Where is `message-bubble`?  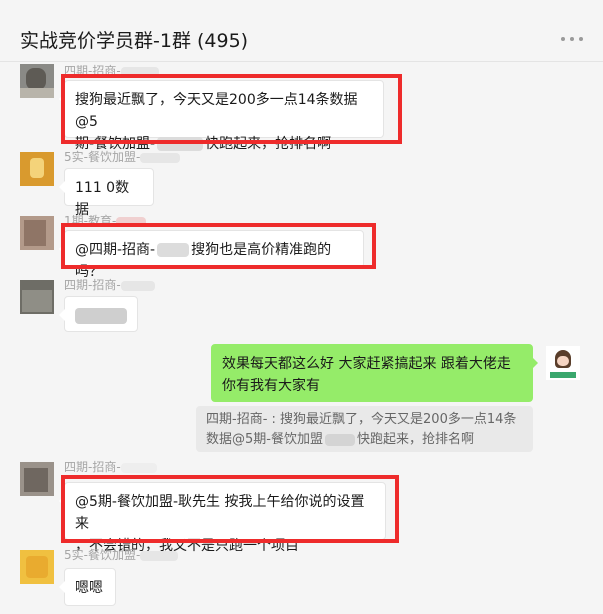
message-bubble is located at coordinates (98, 314).